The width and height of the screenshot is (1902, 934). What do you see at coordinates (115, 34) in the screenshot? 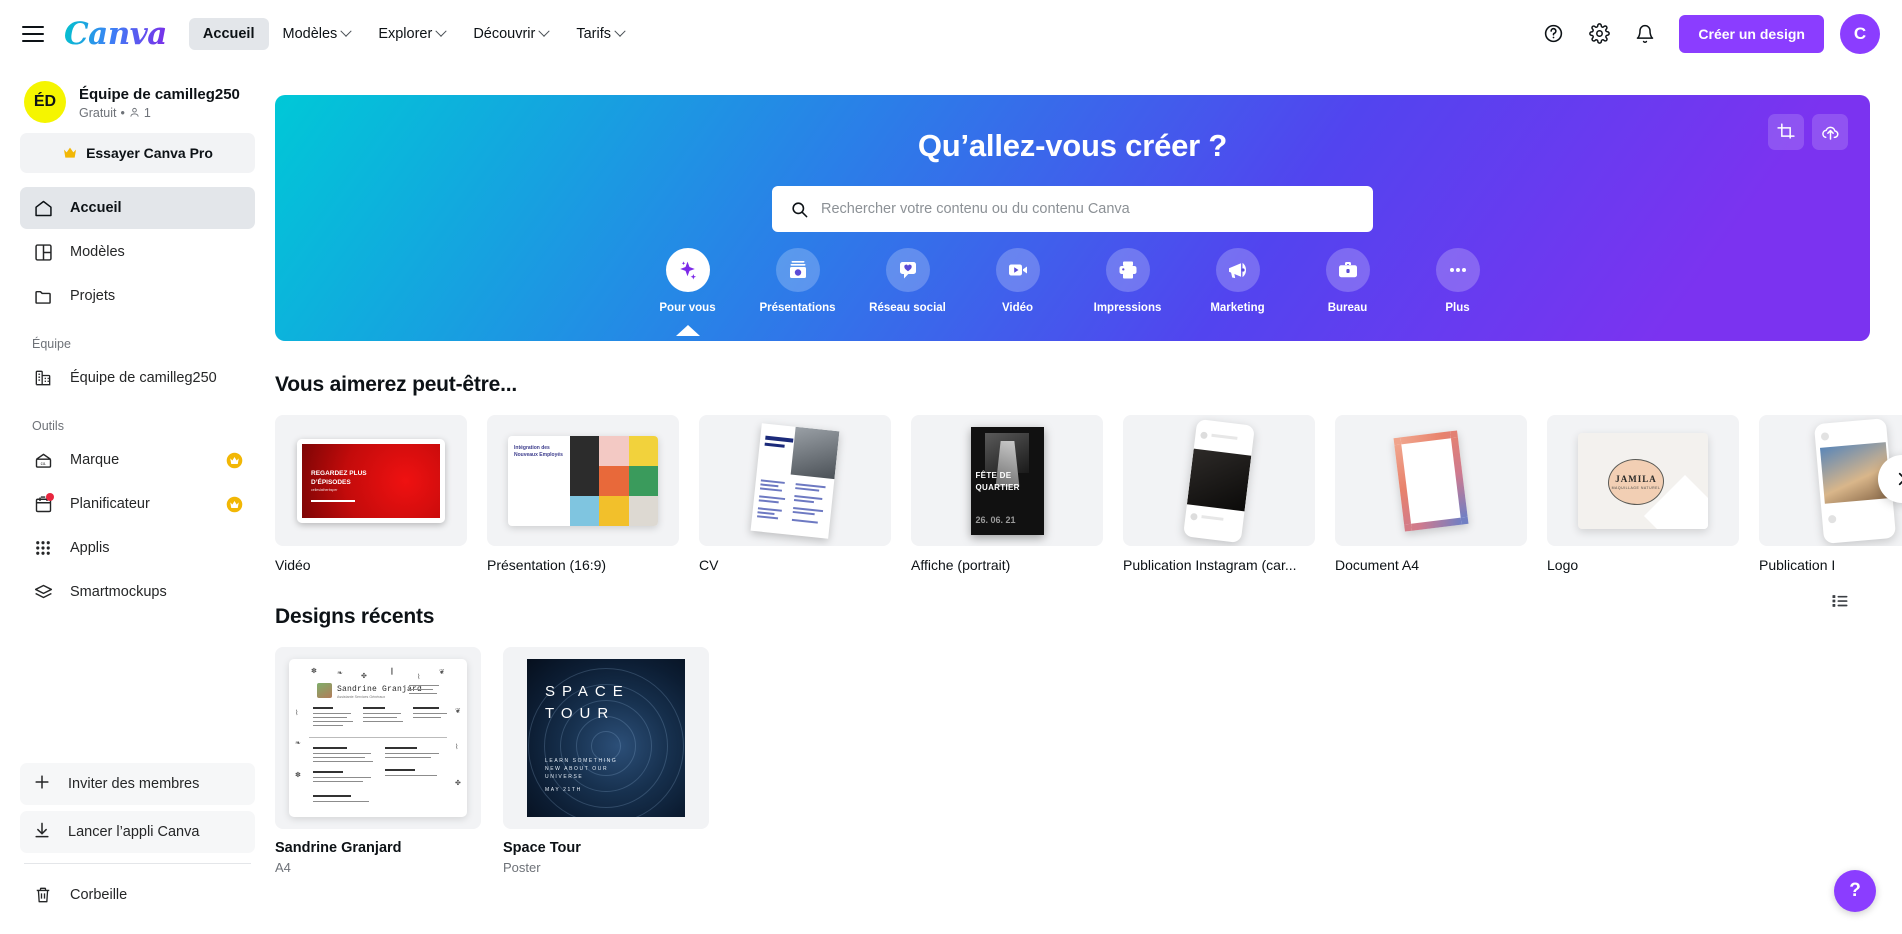
I see `canva-logo: Canva` at bounding box center [115, 34].